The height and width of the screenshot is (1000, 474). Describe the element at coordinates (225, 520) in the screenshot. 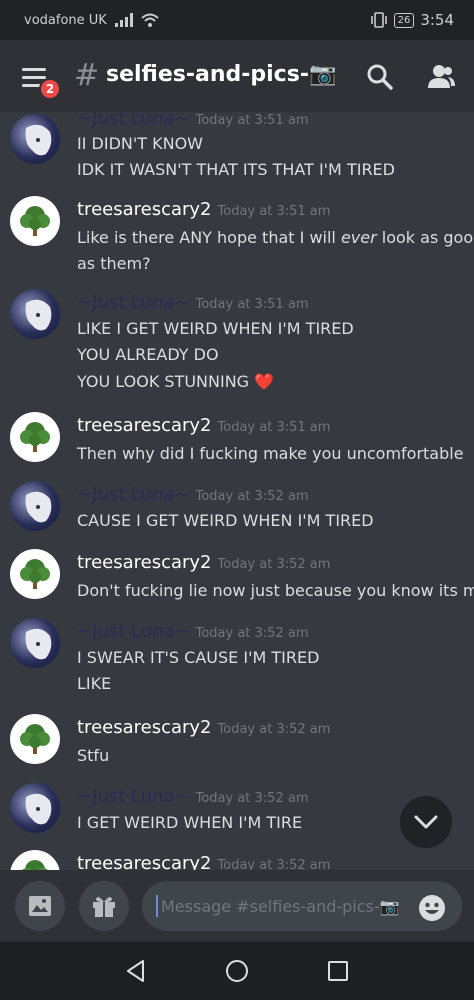

I see `message-line: CAUSE I GET WEIRD WHEN I'M TIRED` at that location.